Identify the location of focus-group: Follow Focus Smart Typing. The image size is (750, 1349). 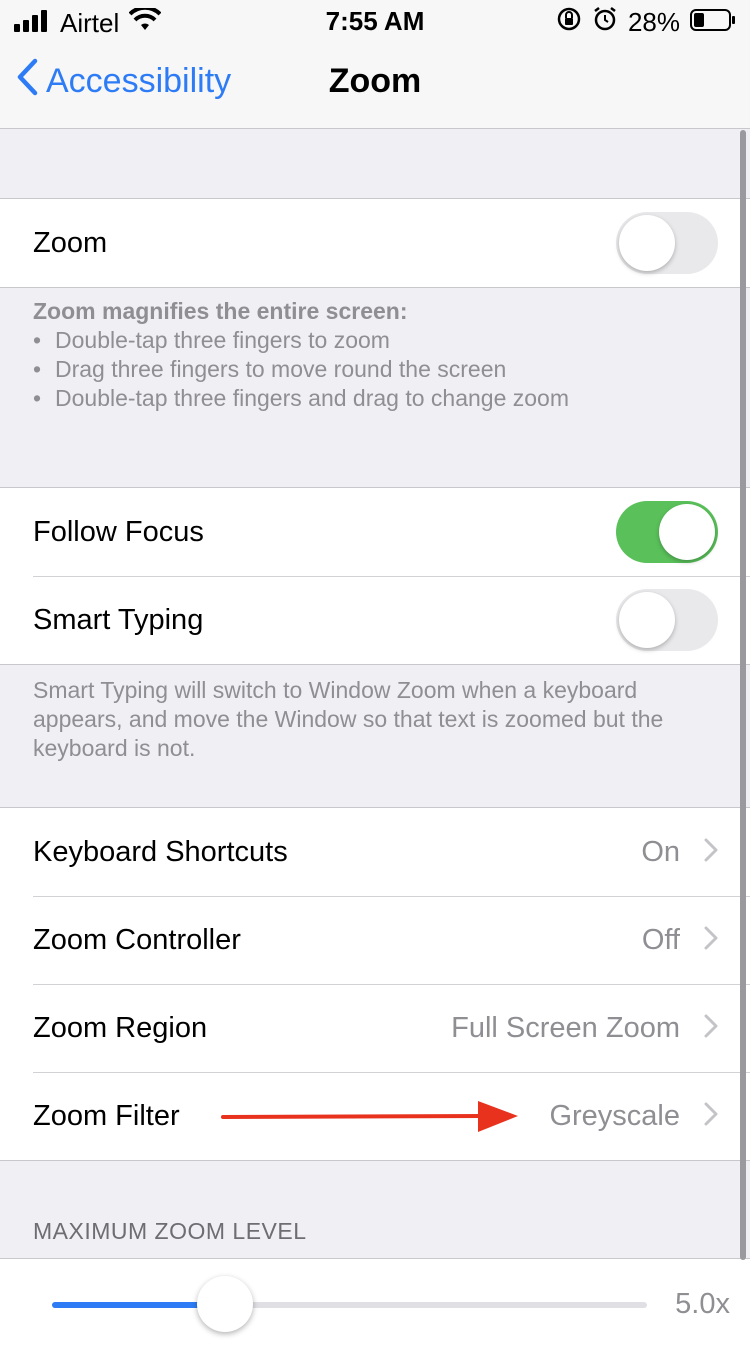
(375, 576).